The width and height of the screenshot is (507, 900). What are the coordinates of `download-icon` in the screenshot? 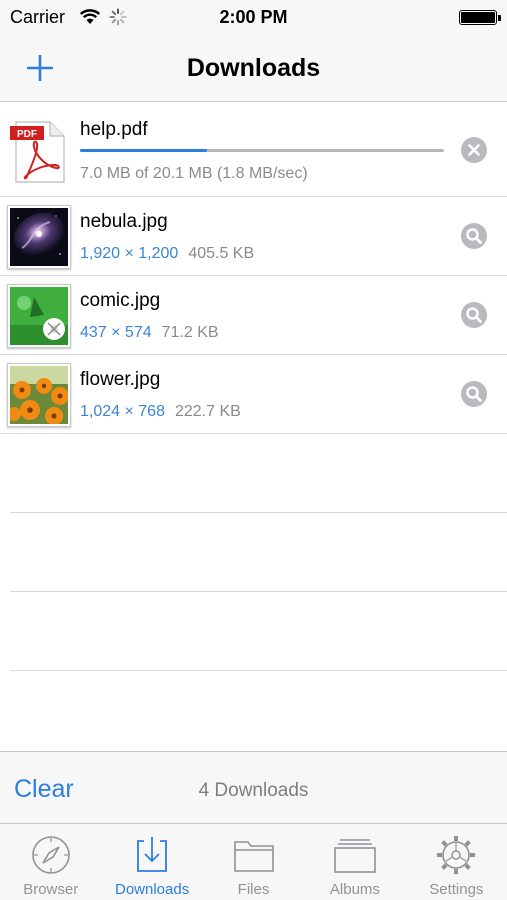 It's located at (152, 854).